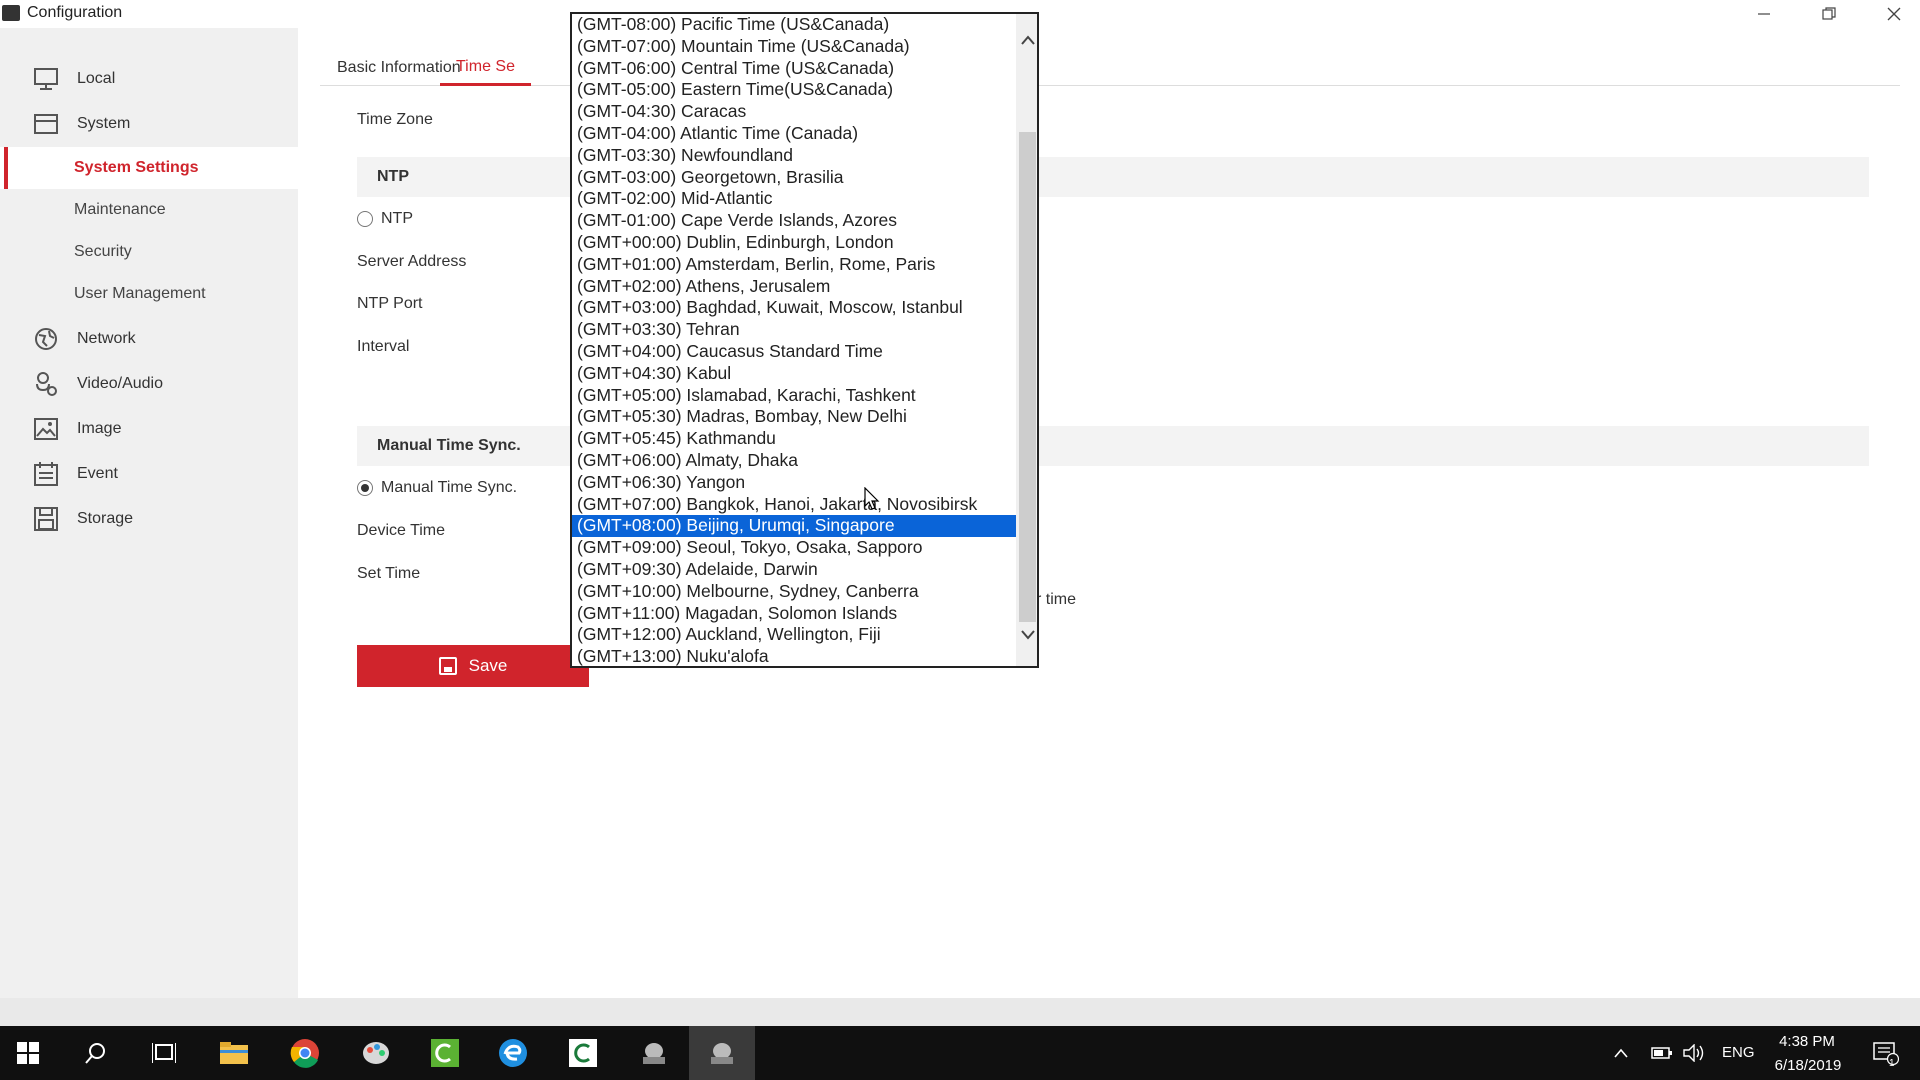 Image resolution: width=1920 pixels, height=1080 pixels. I want to click on restore-button, so click(1829, 14).